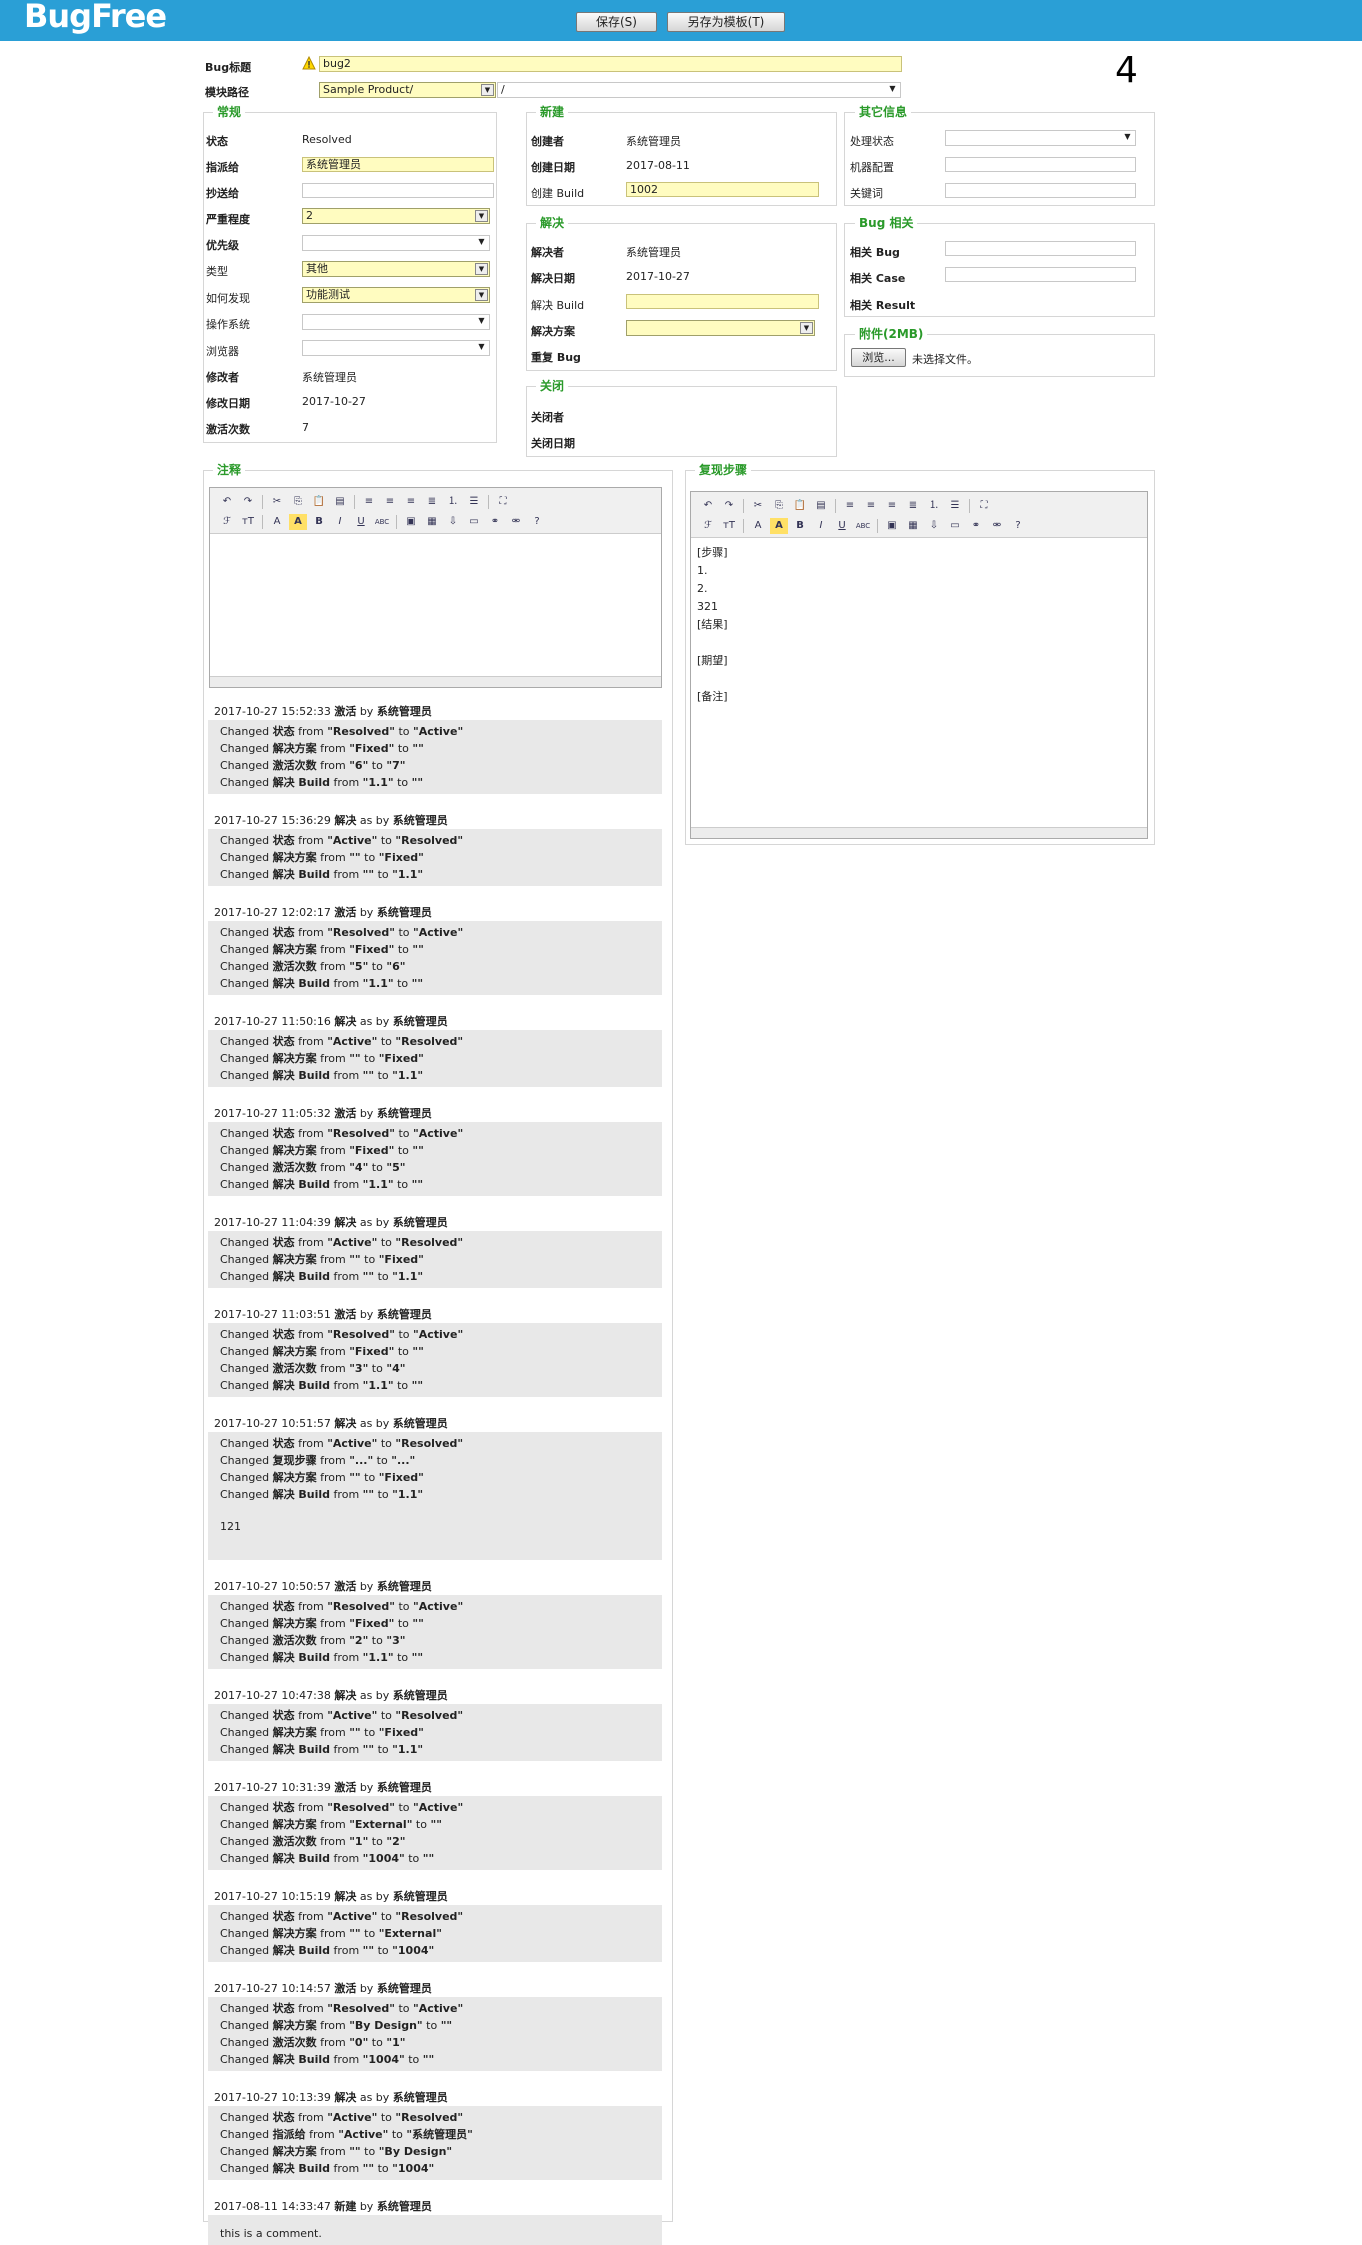 This screenshot has height=2245, width=1362. I want to click on save-button: 保存(S), so click(616, 22).